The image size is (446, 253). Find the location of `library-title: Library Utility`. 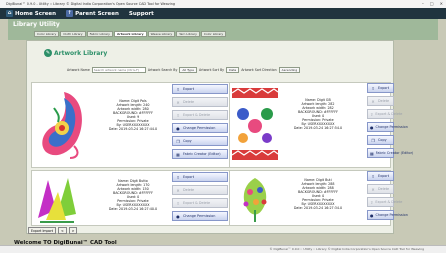

library-title: Library Utility is located at coordinates (36, 24).